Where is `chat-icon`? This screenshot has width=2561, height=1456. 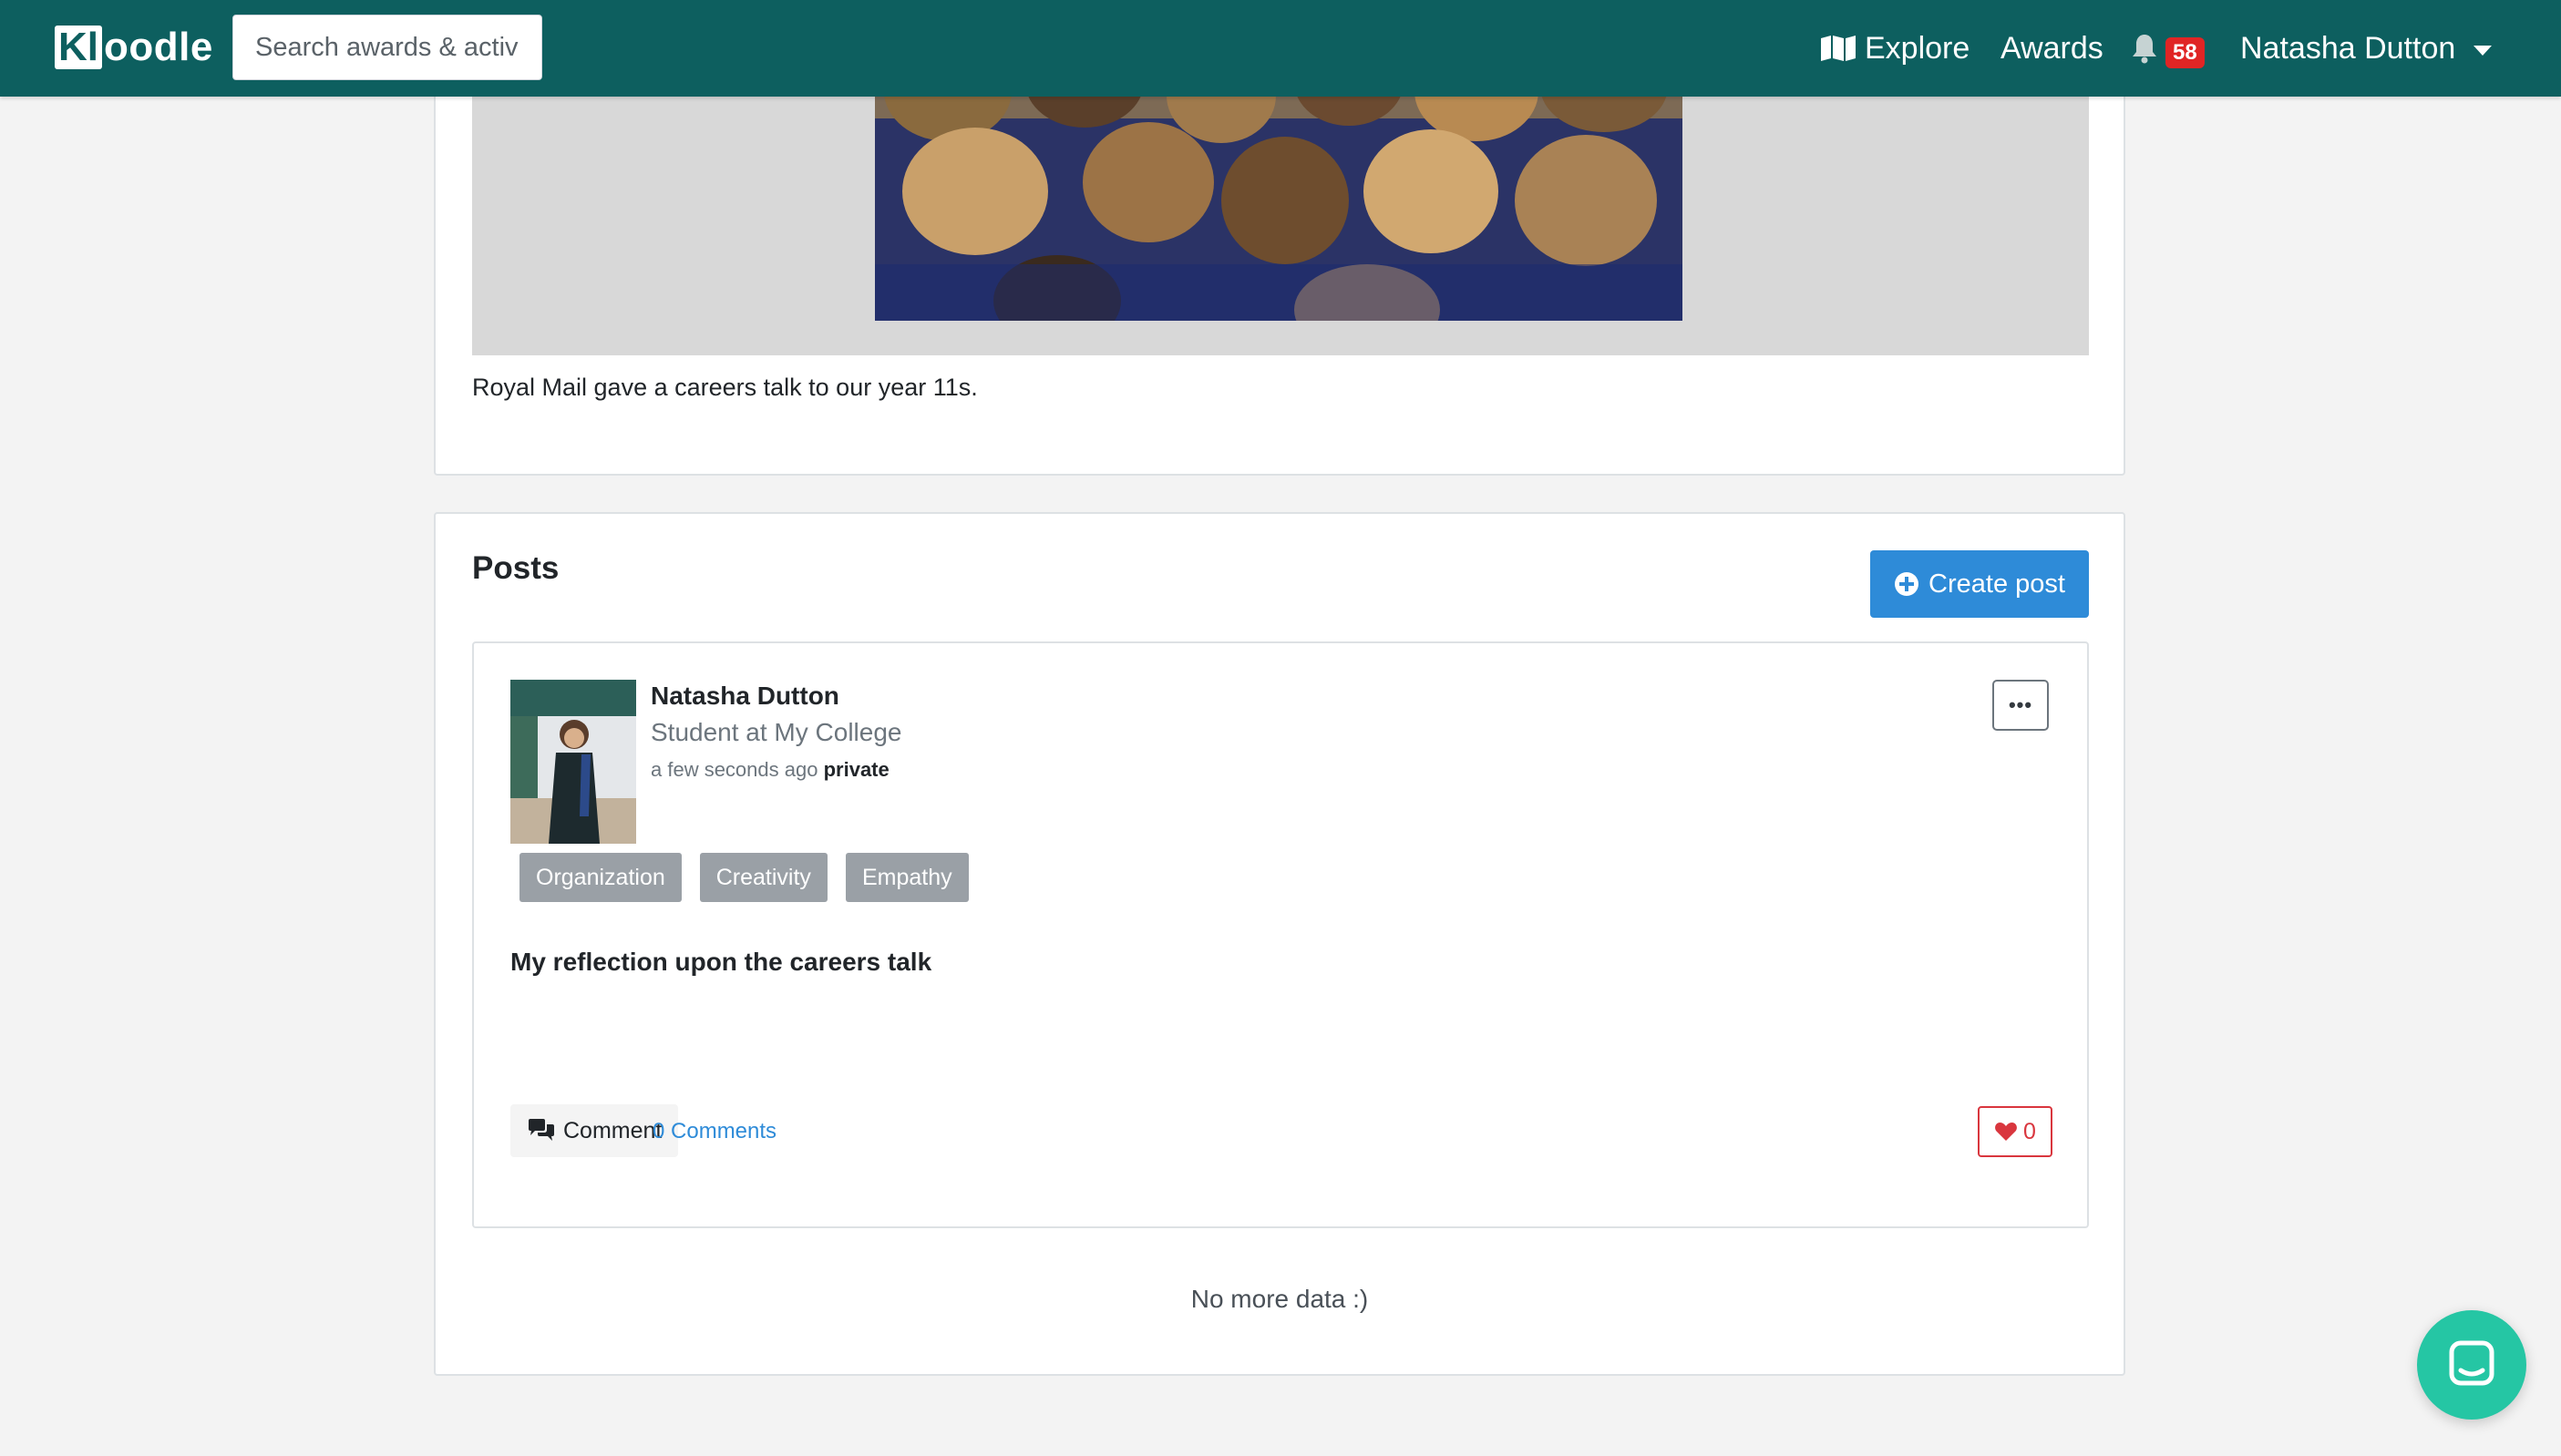
chat-icon is located at coordinates (2471, 1363).